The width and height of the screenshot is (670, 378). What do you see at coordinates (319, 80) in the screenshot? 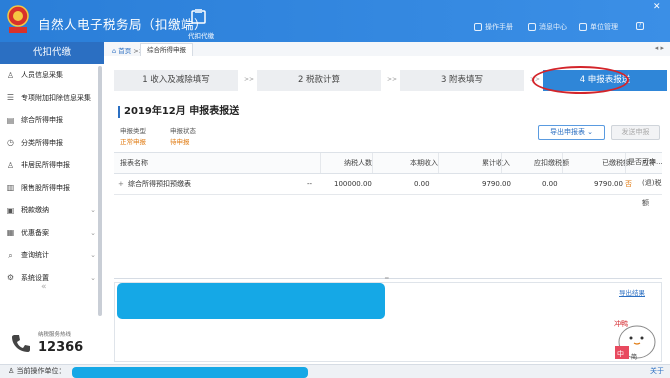
I see `step-tax-calc: 2 税款计算` at bounding box center [319, 80].